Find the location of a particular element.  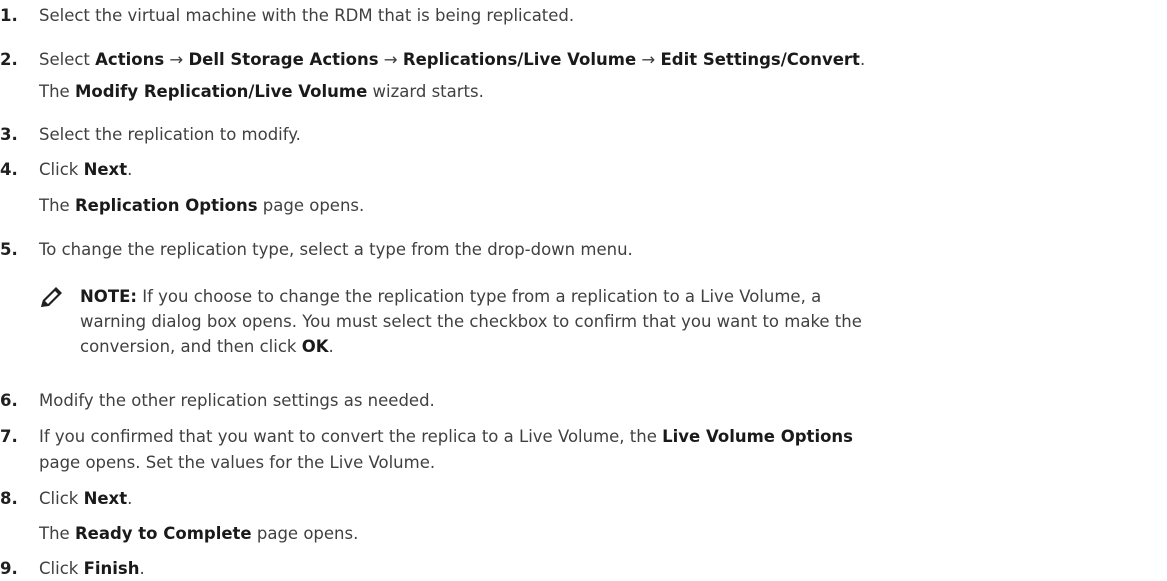

menu-path-replications-live-volume: Replications/Live Volume is located at coordinates (519, 59).